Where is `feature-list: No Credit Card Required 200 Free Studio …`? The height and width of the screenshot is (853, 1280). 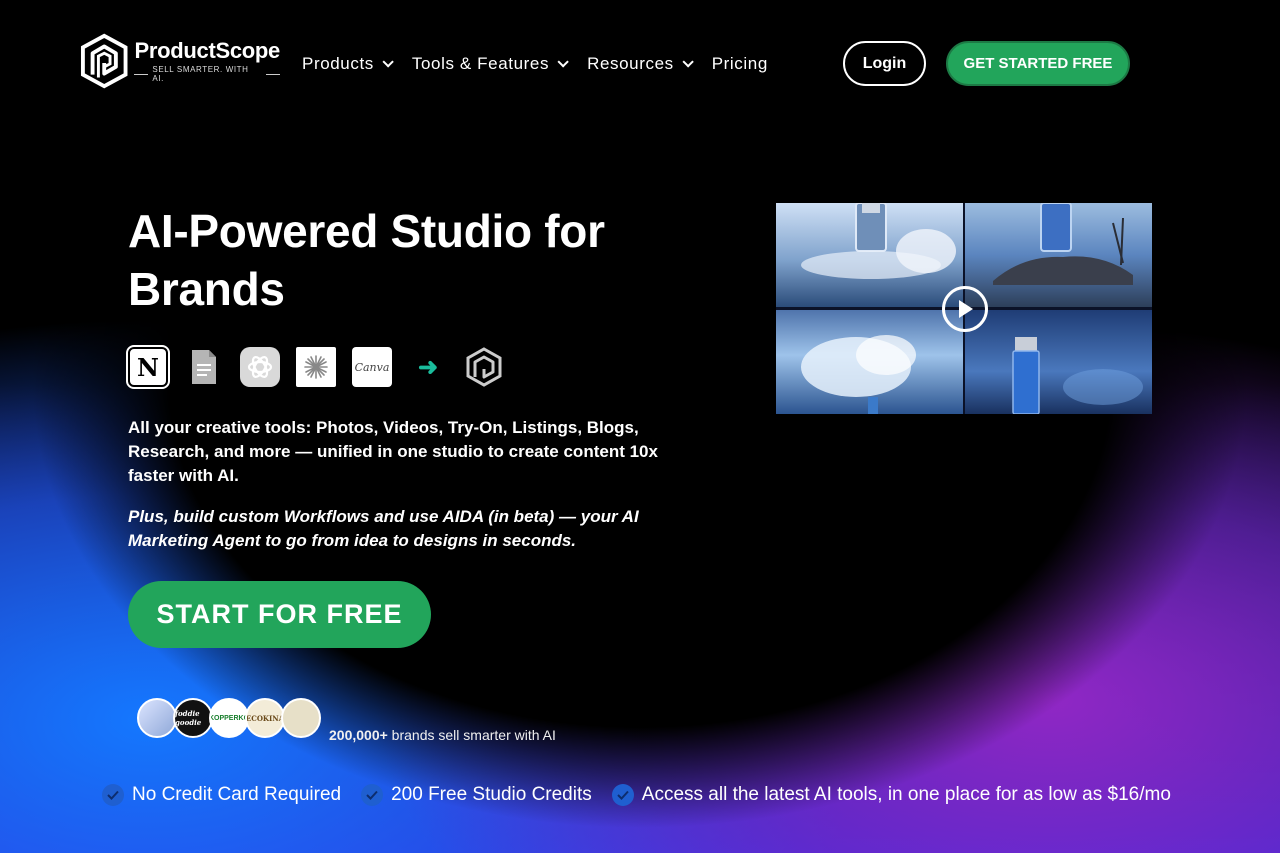 feature-list: No Credit Card Required 200 Free Studio … is located at coordinates (636, 795).